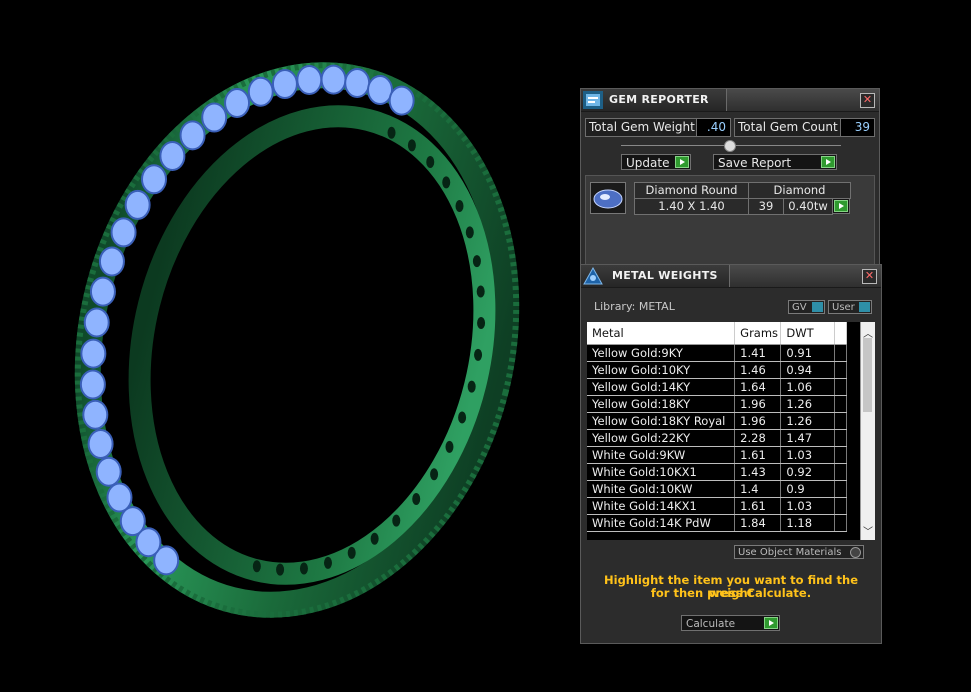 This screenshot has width=971, height=692. What do you see at coordinates (758, 333) in the screenshot?
I see `col-grams-header: Grams` at bounding box center [758, 333].